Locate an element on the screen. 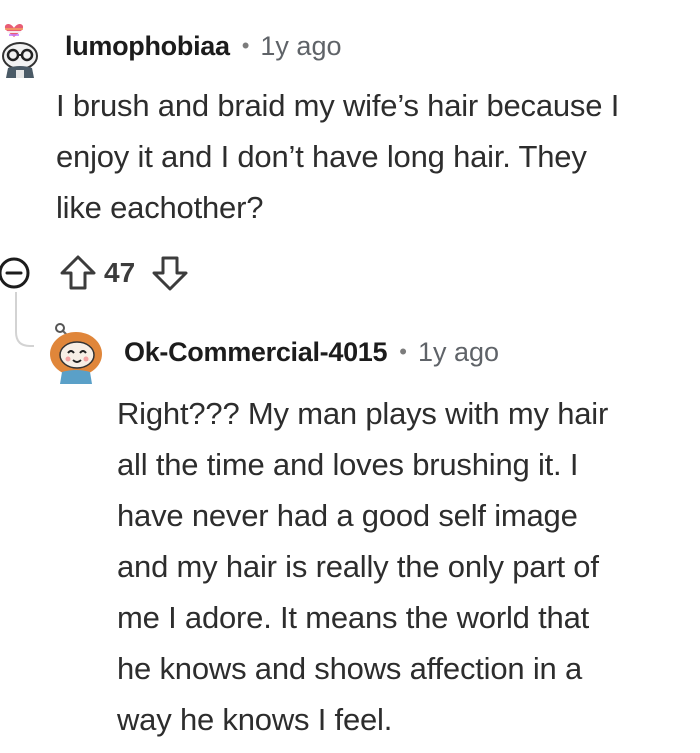 The height and width of the screenshot is (753, 700). downvote-icon is located at coordinates (170, 273).